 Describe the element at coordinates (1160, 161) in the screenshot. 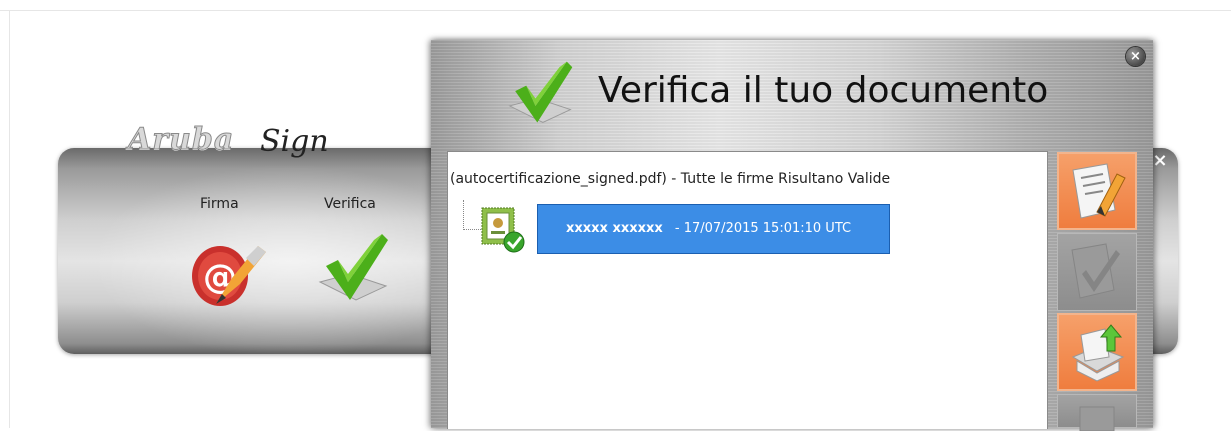

I see `panel-close-icon: ×` at that location.